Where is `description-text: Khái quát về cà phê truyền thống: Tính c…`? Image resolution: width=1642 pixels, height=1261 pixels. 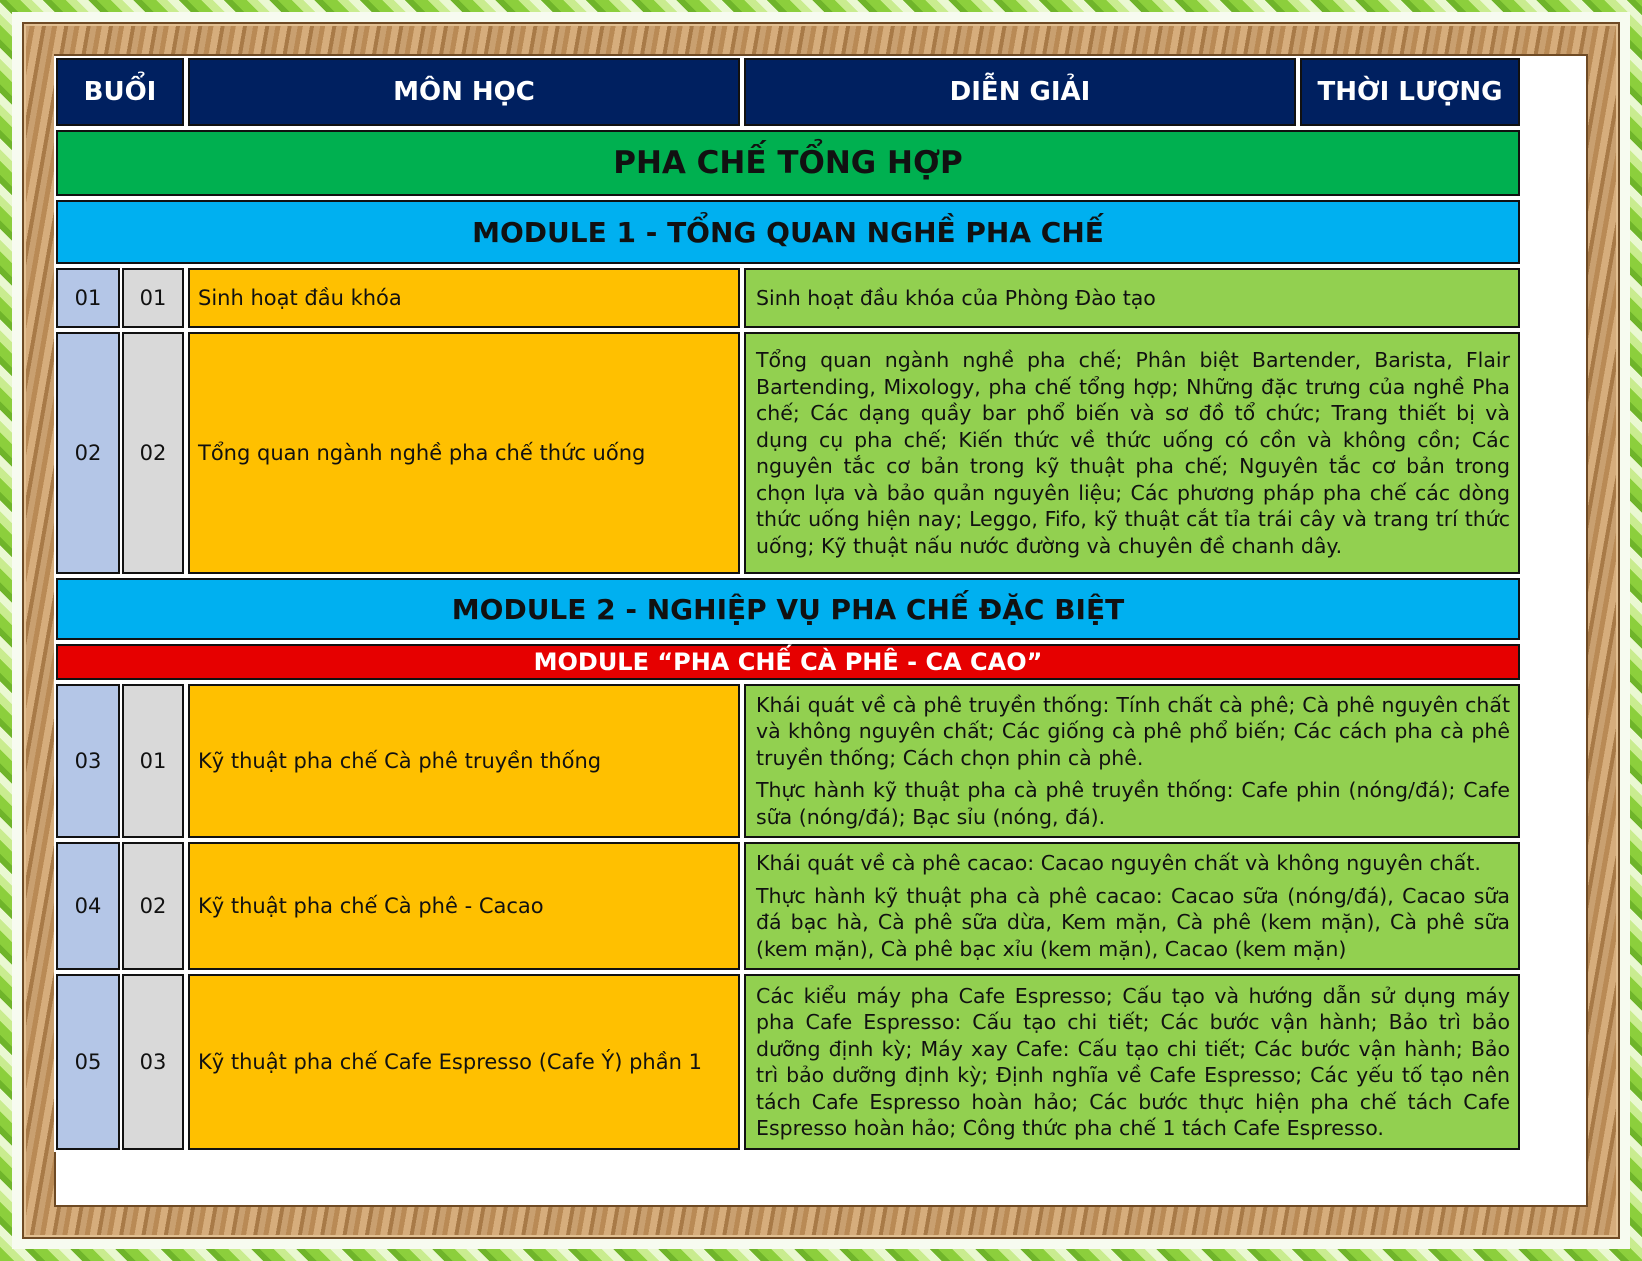
description-text: Khái quát về cà phê truyền thống: Tính c… is located at coordinates (1133, 731).